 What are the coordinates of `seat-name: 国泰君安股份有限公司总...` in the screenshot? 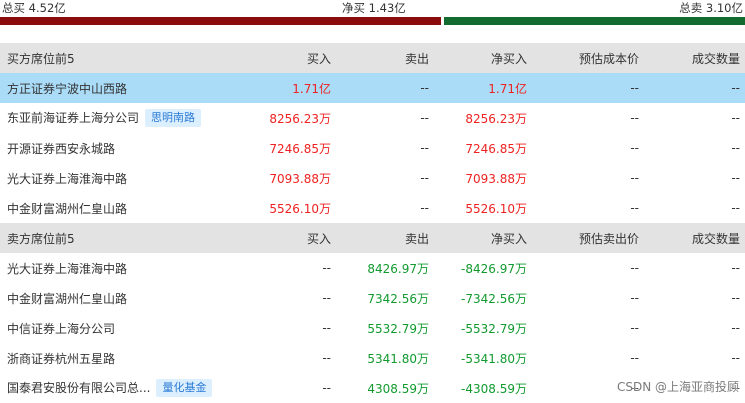 It's located at (79, 388).